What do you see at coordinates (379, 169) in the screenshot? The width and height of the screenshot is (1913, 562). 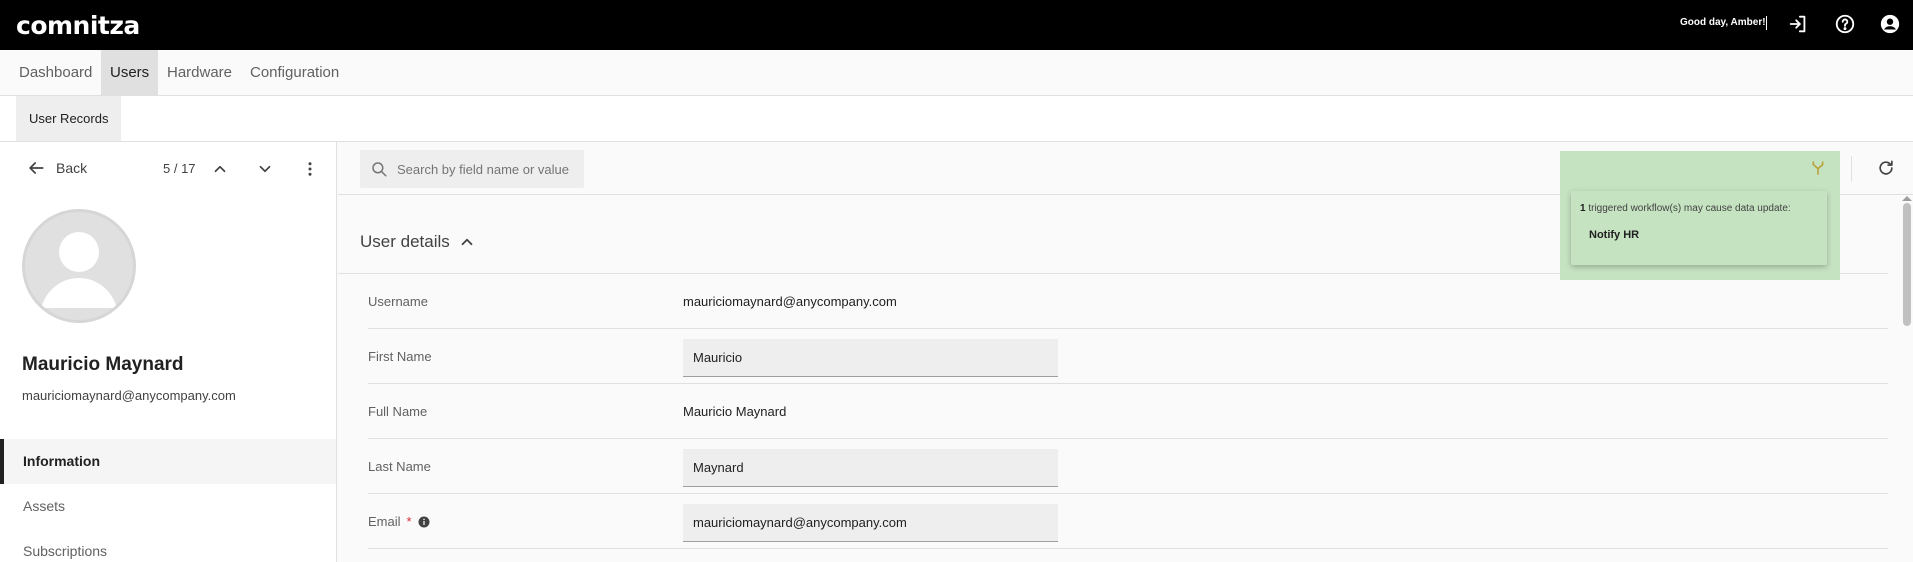 I see `search-icon` at bounding box center [379, 169].